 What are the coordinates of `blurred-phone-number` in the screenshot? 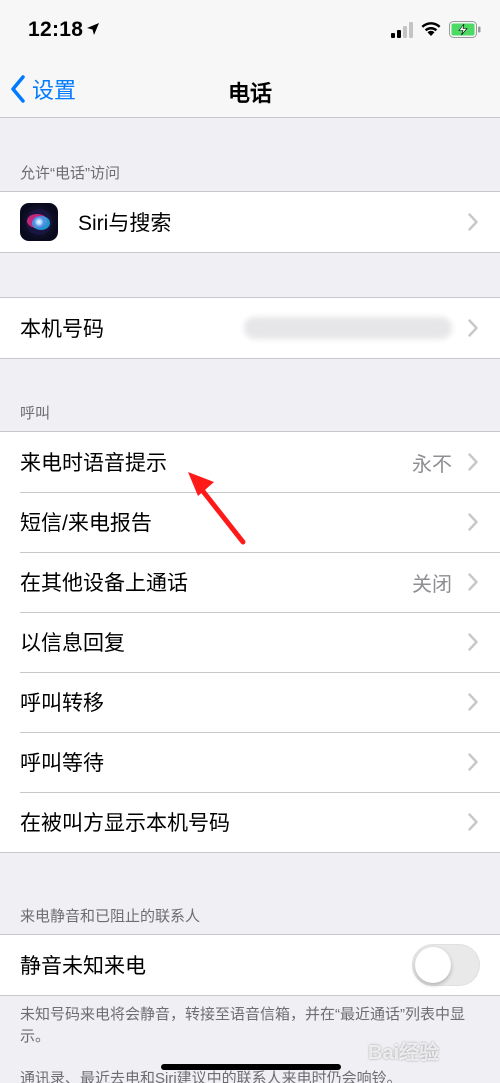 It's located at (348, 328).